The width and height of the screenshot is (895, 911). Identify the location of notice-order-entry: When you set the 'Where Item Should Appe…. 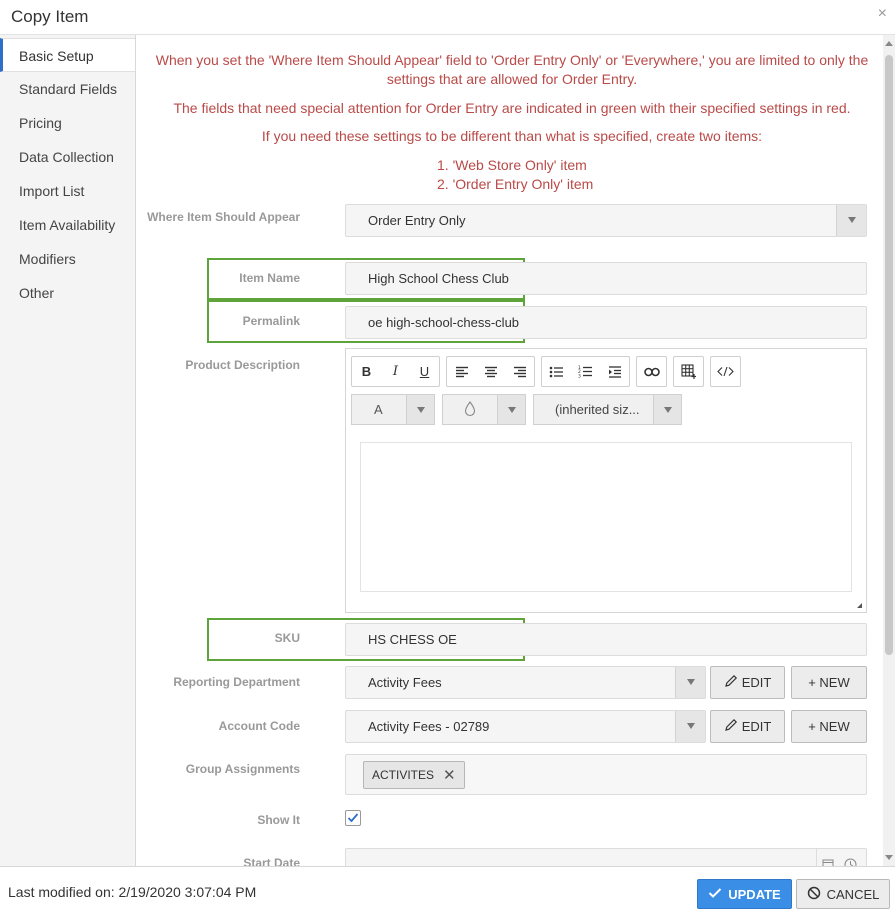
(512, 69).